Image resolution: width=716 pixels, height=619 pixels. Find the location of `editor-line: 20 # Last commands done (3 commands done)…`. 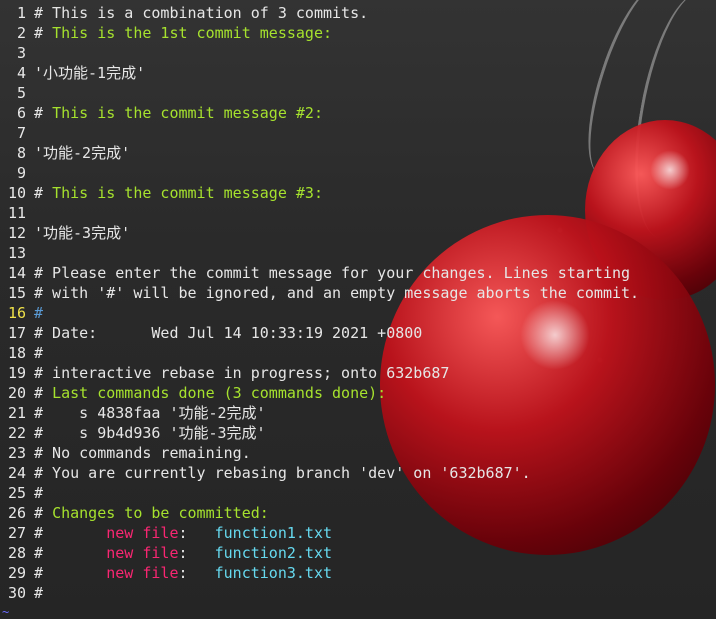

editor-line: 20 # Last commands done (3 commands done)… is located at coordinates (358, 393).